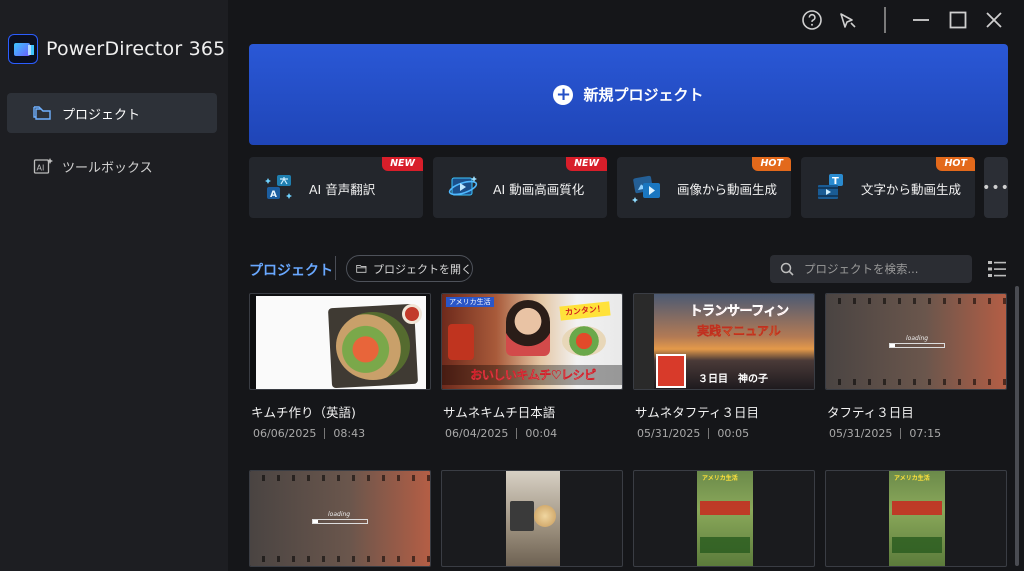 The image size is (1024, 571). Describe the element at coordinates (643, 95) in the screenshot. I see `new-project-label: 新規プロジェクト` at that location.